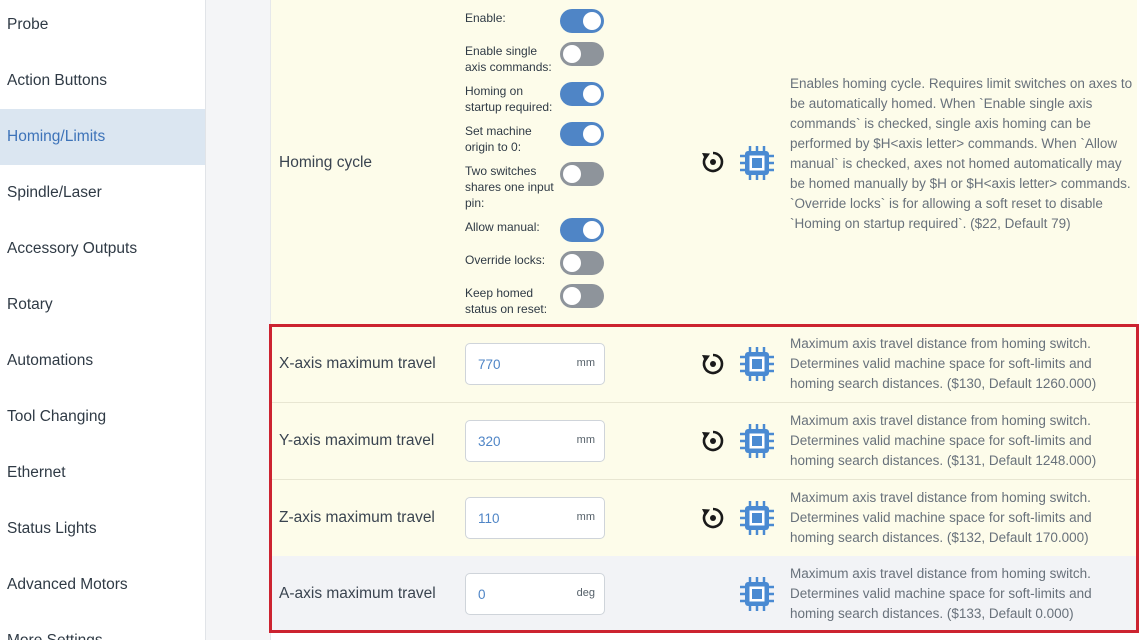 The height and width of the screenshot is (640, 1139). Describe the element at coordinates (72, 248) in the screenshot. I see `sidebar-item-label: Accessory Outputs` at that location.